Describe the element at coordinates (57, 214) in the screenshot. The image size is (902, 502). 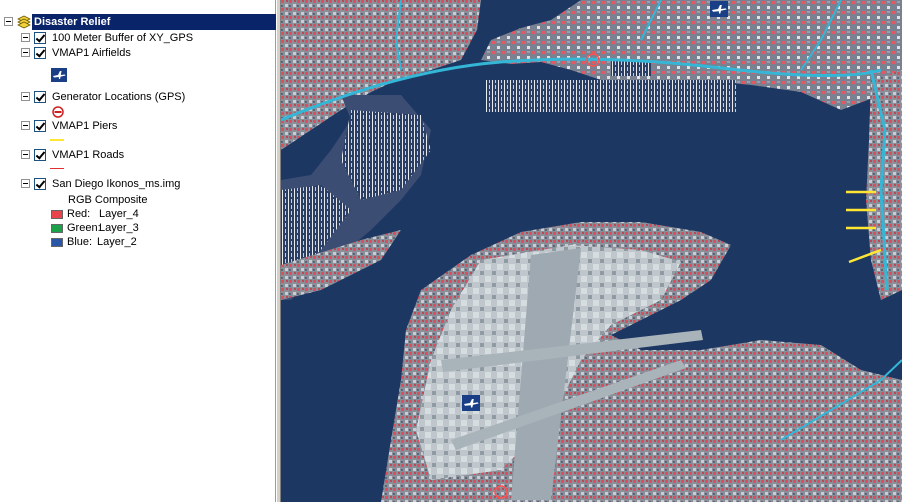
I see `red-swatch` at that location.